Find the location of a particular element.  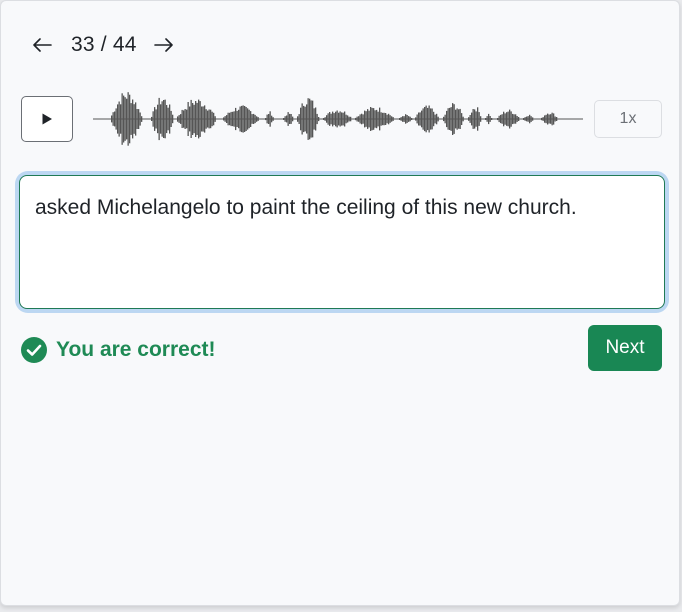

playback-speed-button: 1x is located at coordinates (628, 119).